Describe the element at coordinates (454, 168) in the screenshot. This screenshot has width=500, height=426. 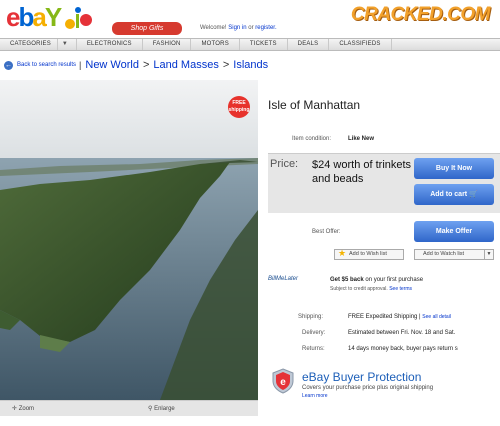
I see `buy-it-now-button: Buy It Now` at that location.